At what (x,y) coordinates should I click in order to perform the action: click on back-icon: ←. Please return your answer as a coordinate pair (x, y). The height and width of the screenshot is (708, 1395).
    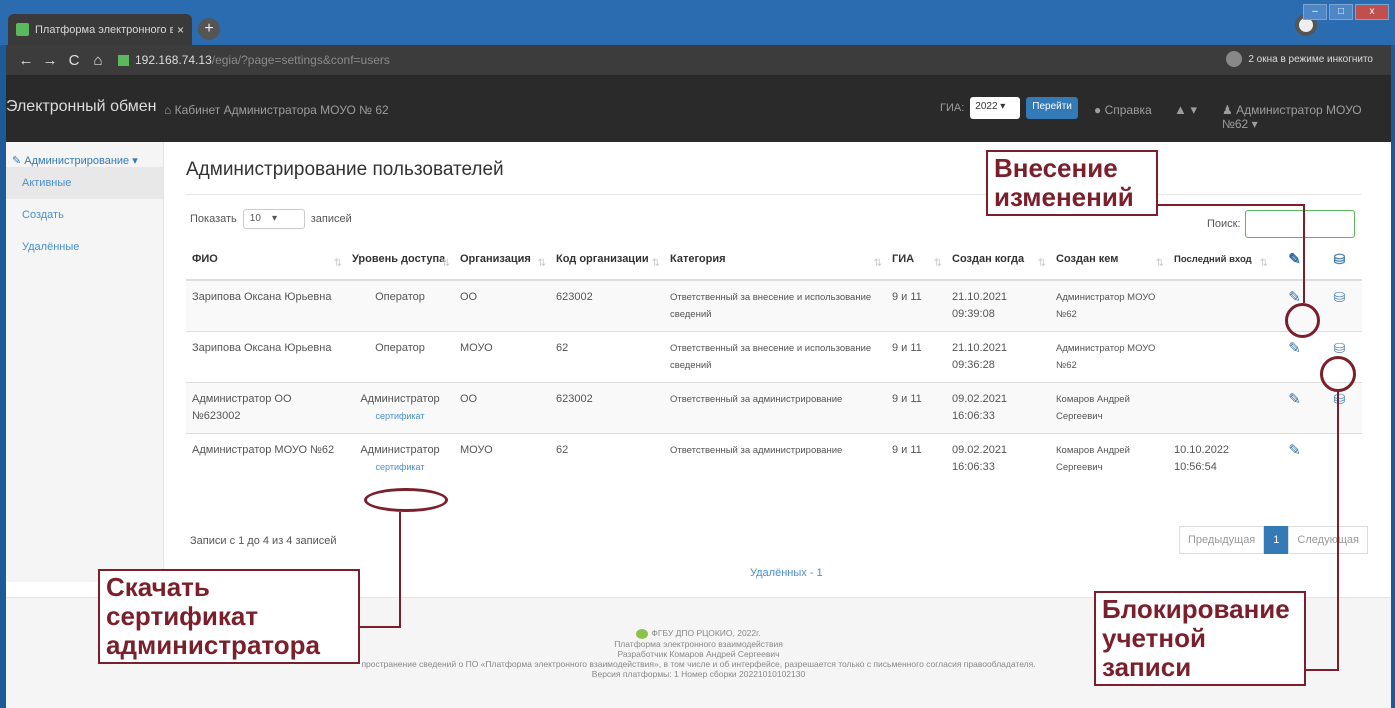
    Looking at the image, I should click on (26, 60).